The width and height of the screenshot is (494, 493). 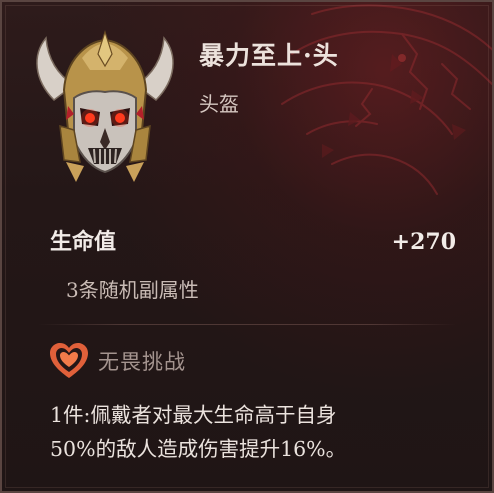 I want to click on item-name: 暴力至上·头, so click(x=269, y=55).